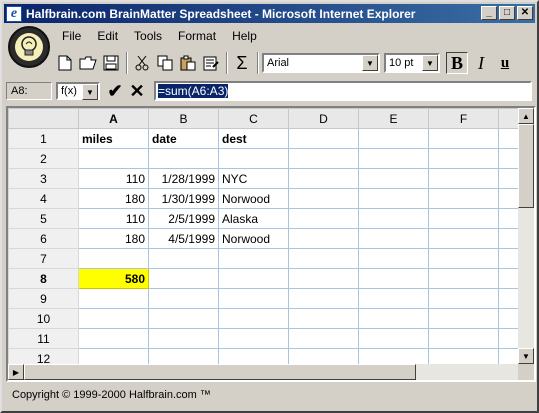  I want to click on cell-b6: 4/5/1999, so click(183, 238).